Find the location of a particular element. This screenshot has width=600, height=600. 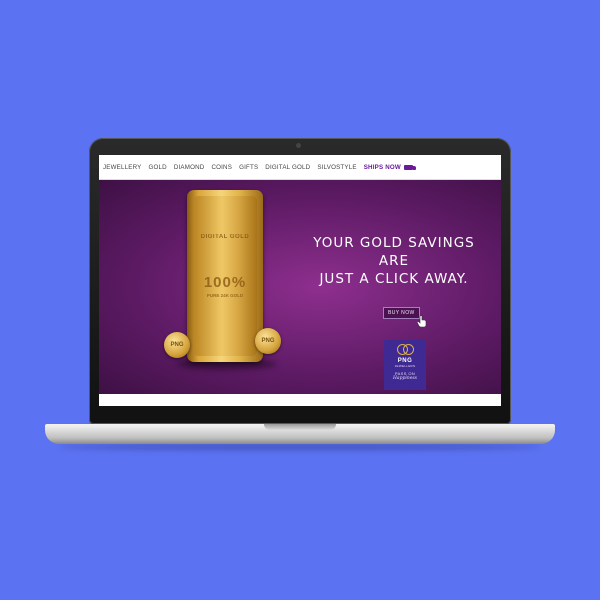

gold-coin-left: PNG is located at coordinates (177, 345).